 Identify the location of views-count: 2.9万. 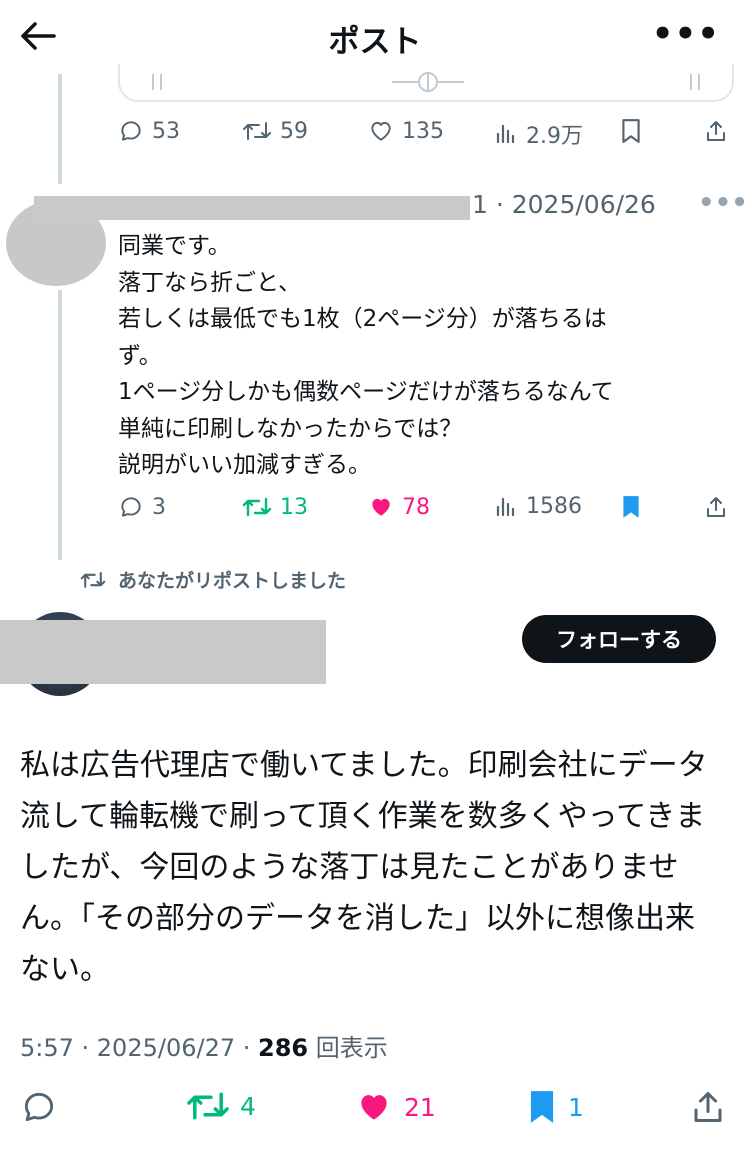
(554, 136).